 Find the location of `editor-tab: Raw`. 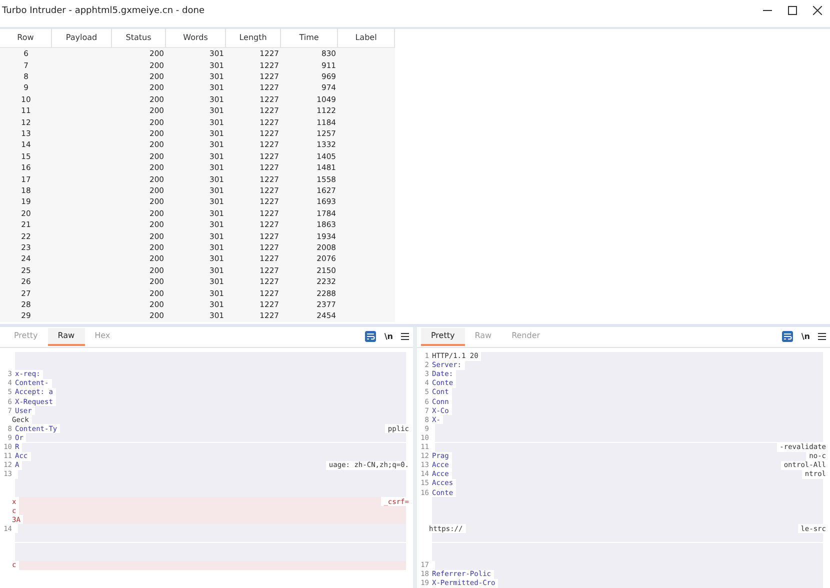

editor-tab: Raw is located at coordinates (66, 337).